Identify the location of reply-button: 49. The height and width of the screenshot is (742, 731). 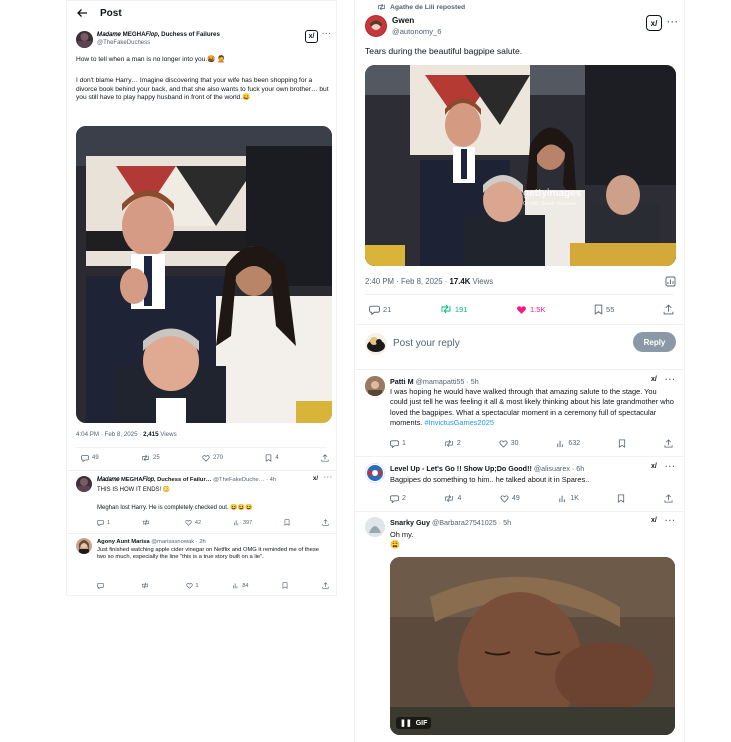
(90, 458).